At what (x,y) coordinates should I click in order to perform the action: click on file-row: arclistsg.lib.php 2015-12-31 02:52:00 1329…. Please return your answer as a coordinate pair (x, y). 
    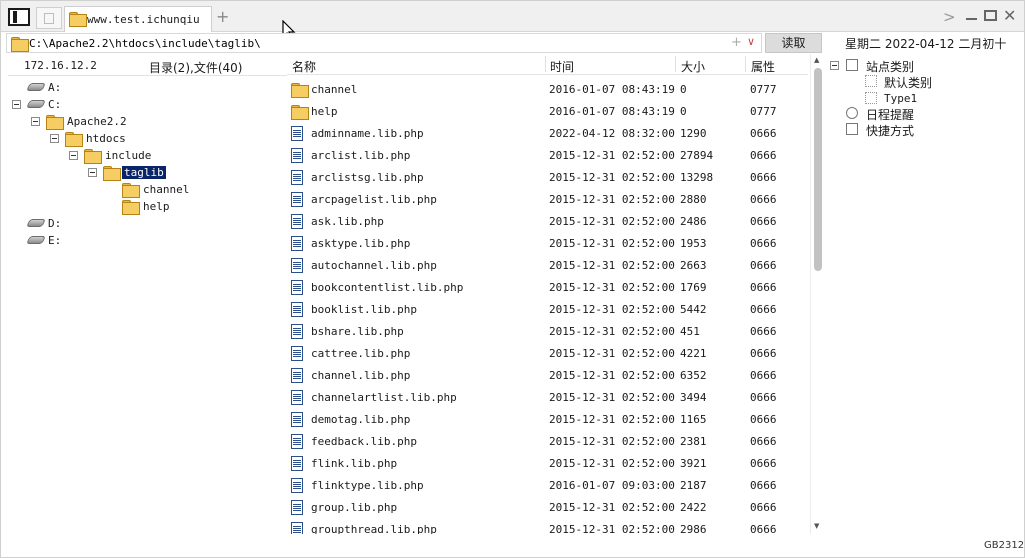
    Looking at the image, I should click on (547, 178).